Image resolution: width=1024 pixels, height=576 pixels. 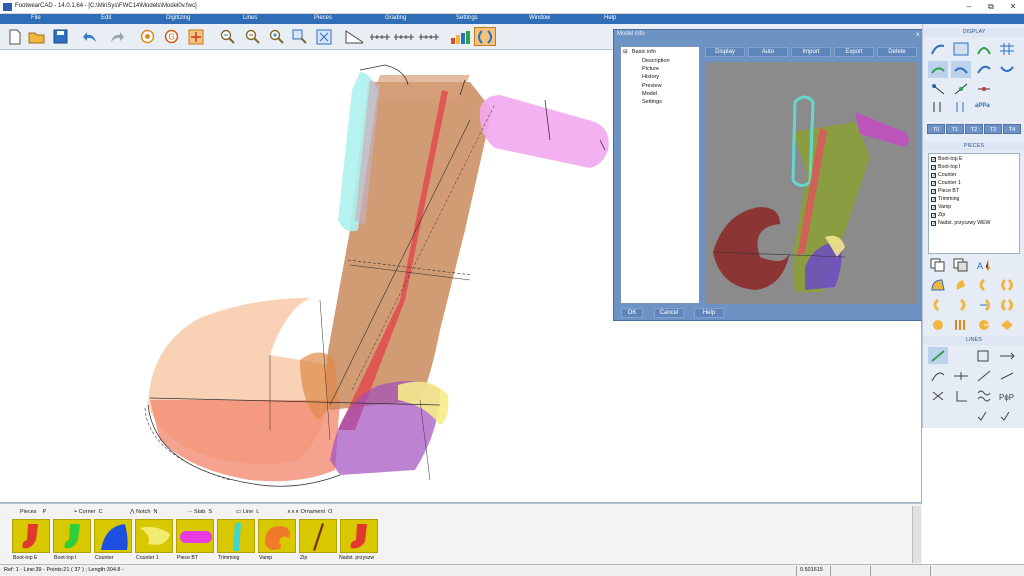 What do you see at coordinates (247, 511) in the screenshot?
I see `tab-line: ▭ Line L` at bounding box center [247, 511].